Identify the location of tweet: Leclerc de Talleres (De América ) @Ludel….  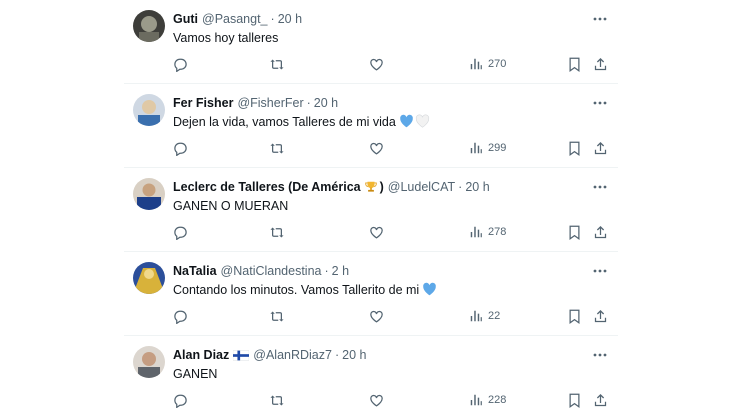
(371, 210).